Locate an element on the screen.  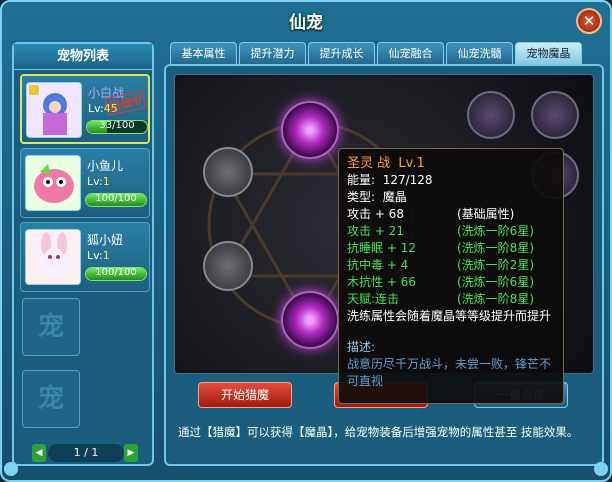
energy-value: 127/128 is located at coordinates (407, 180).